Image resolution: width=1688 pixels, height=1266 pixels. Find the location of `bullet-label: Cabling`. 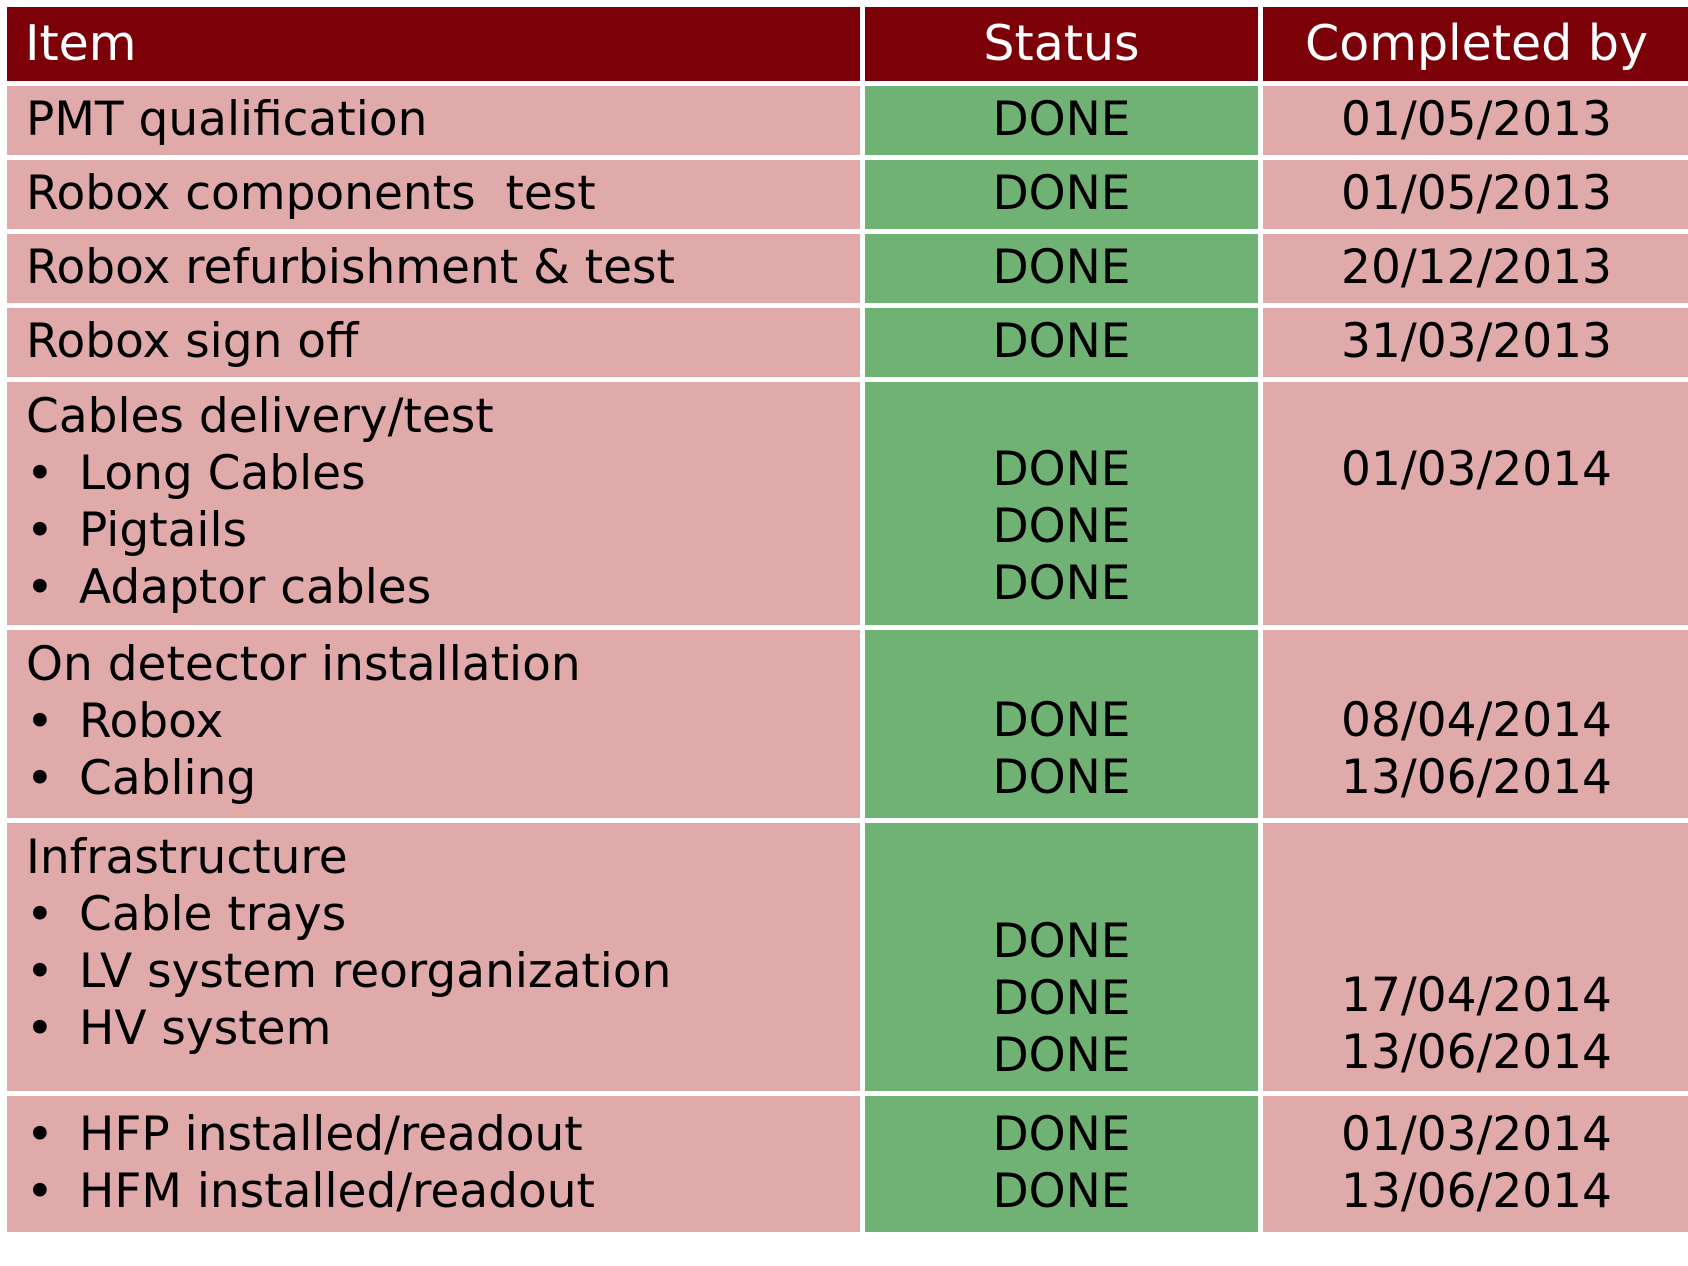

bullet-label: Cabling is located at coordinates (168, 778).